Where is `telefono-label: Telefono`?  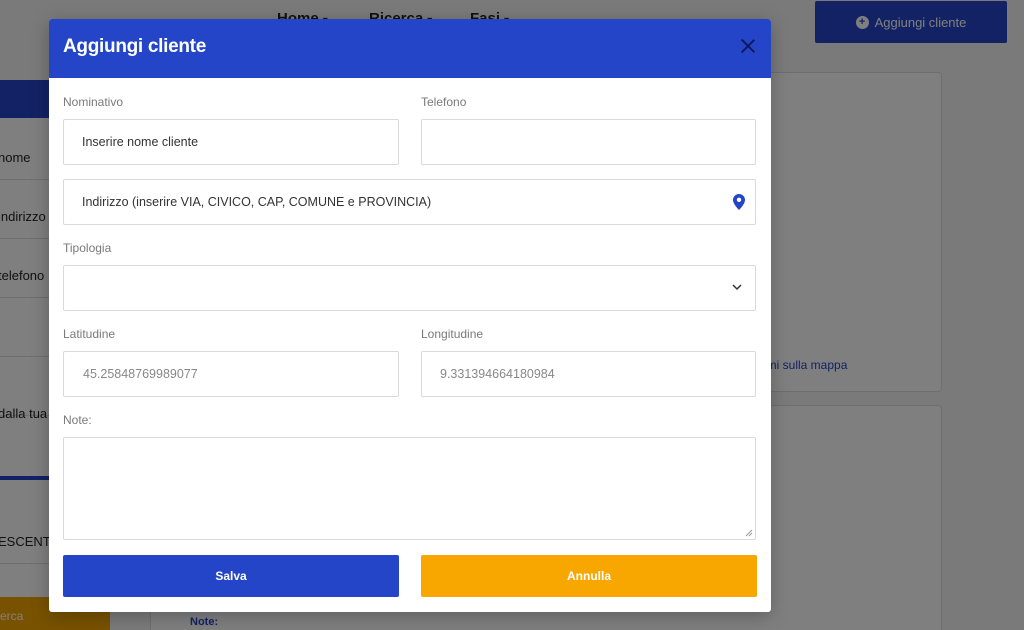 telefono-label: Telefono is located at coordinates (444, 102).